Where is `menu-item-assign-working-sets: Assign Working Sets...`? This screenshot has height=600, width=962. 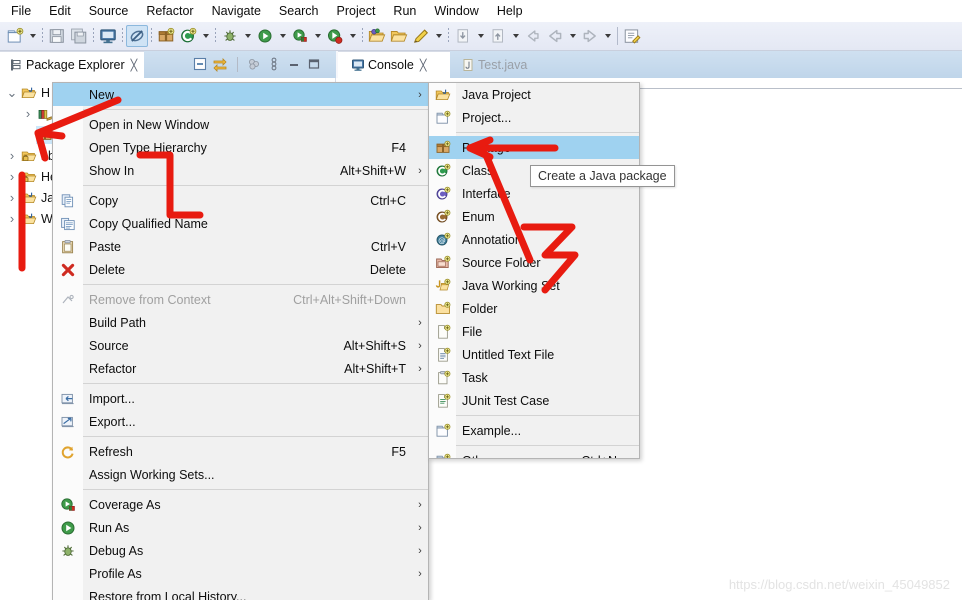 menu-item-assign-working-sets: Assign Working Sets... is located at coordinates (240, 474).